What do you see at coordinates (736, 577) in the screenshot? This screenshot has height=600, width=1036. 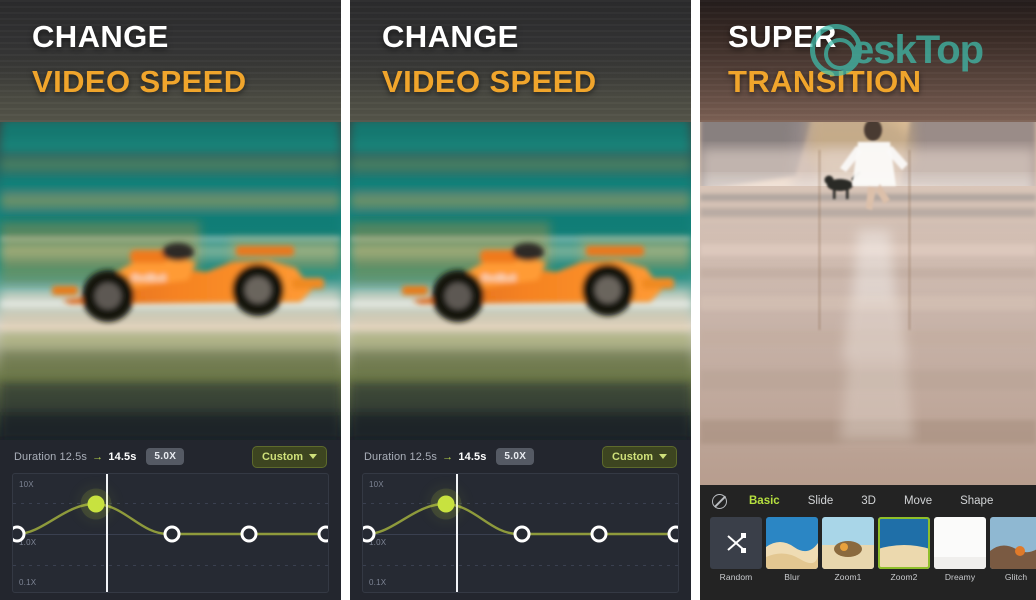 I see `transition-label: Random` at bounding box center [736, 577].